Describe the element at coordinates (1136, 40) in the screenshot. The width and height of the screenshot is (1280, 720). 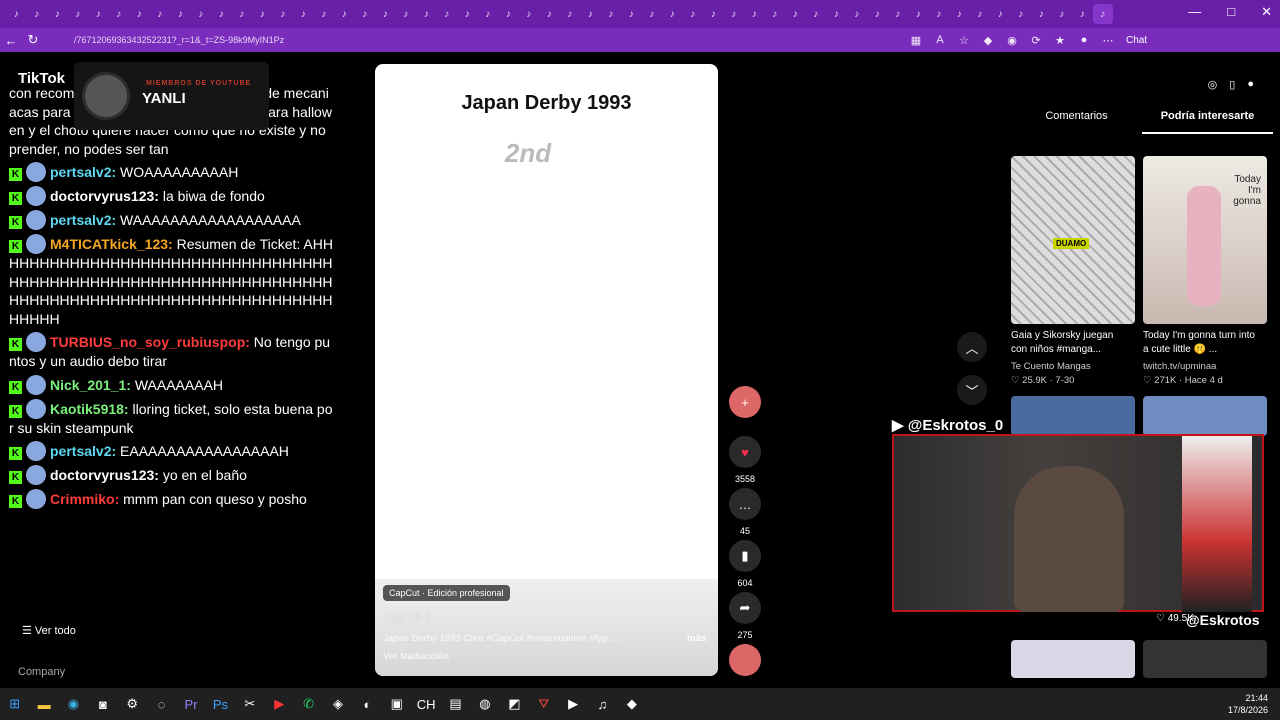
I see `chat-button: Chat` at that location.